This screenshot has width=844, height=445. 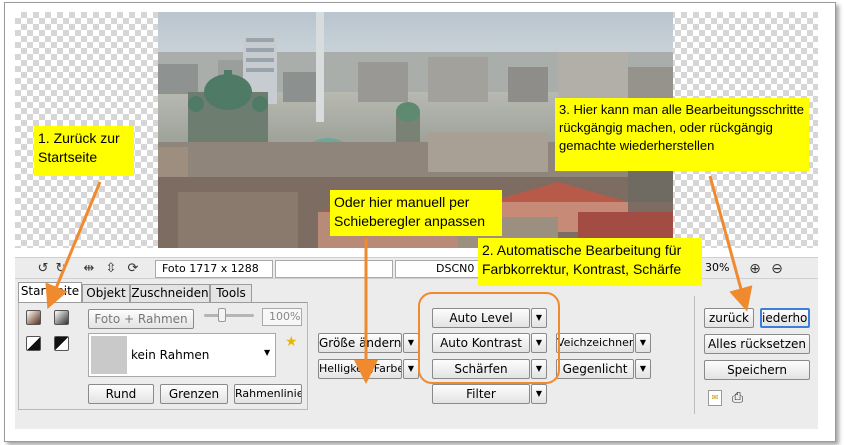 I want to click on callout-startseite: 1. Zurück zur Startseite, so click(x=84, y=151).